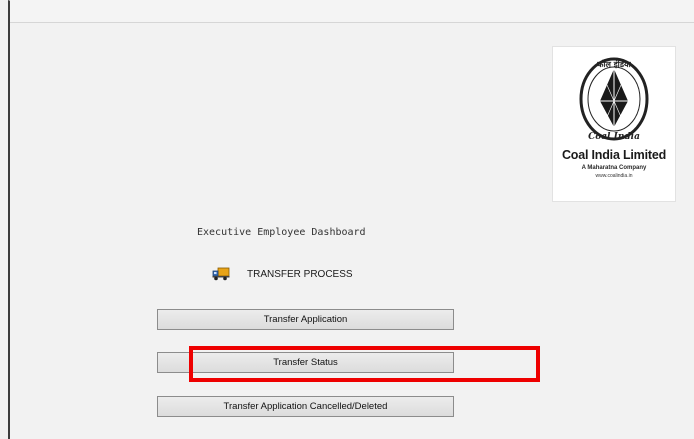  What do you see at coordinates (305, 319) in the screenshot?
I see `transfer-application-button: Transfer Application` at bounding box center [305, 319].